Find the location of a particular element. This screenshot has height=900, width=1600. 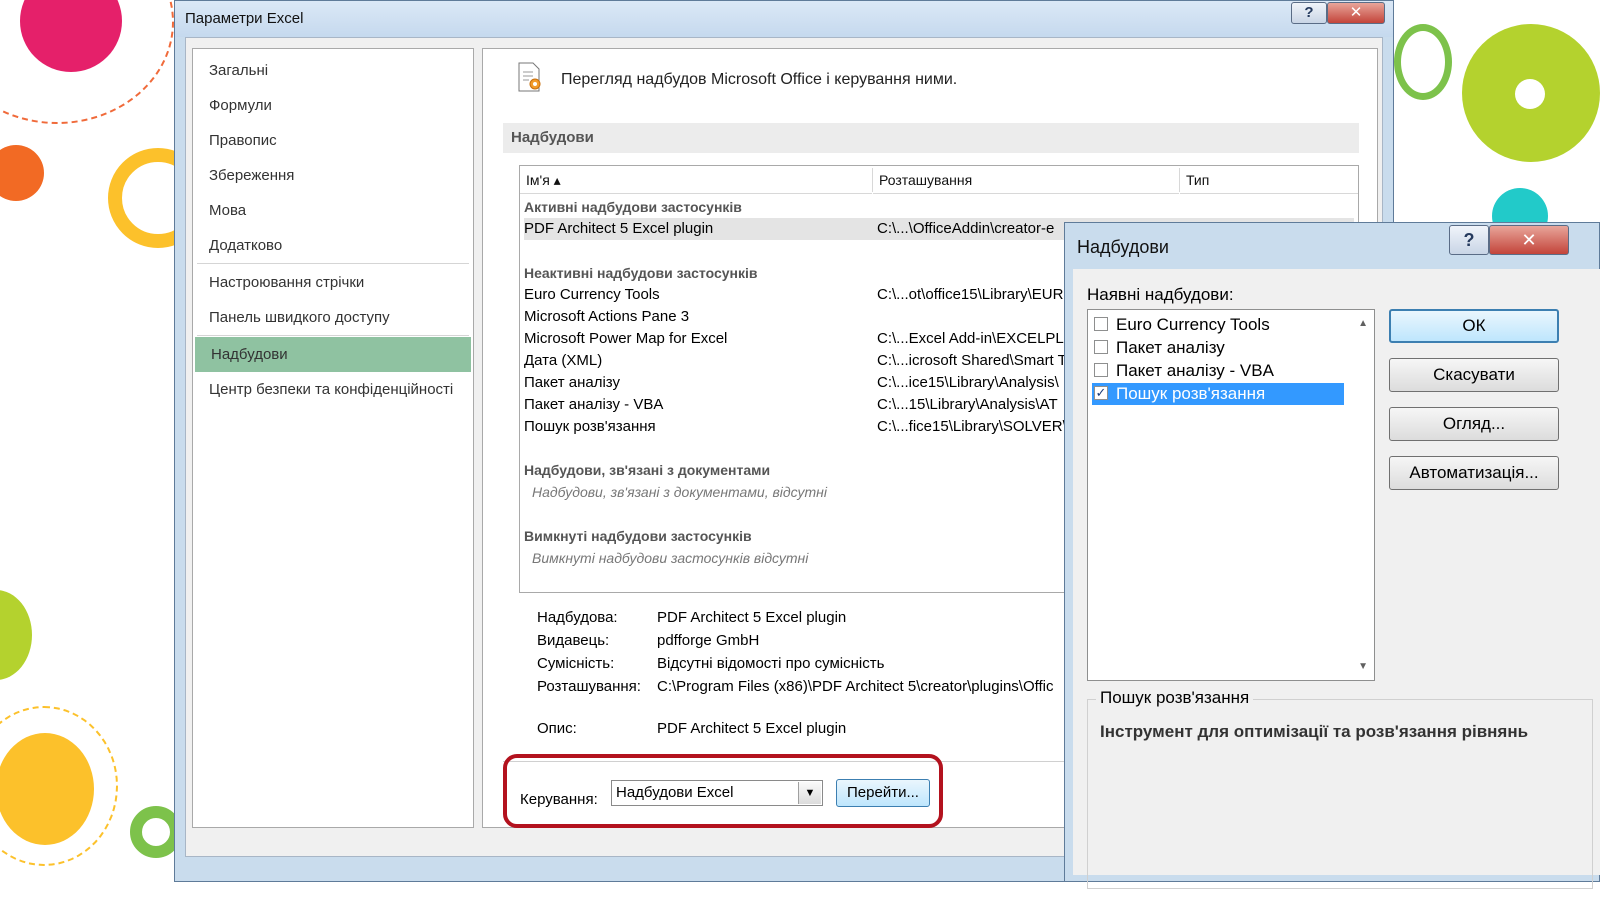

detail-addin-label: Надбудова: is located at coordinates (577, 617).